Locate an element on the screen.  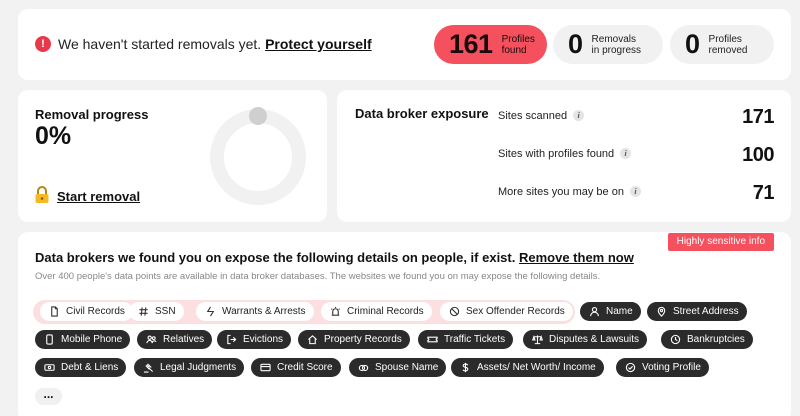
phone-icon is located at coordinates (49, 340).